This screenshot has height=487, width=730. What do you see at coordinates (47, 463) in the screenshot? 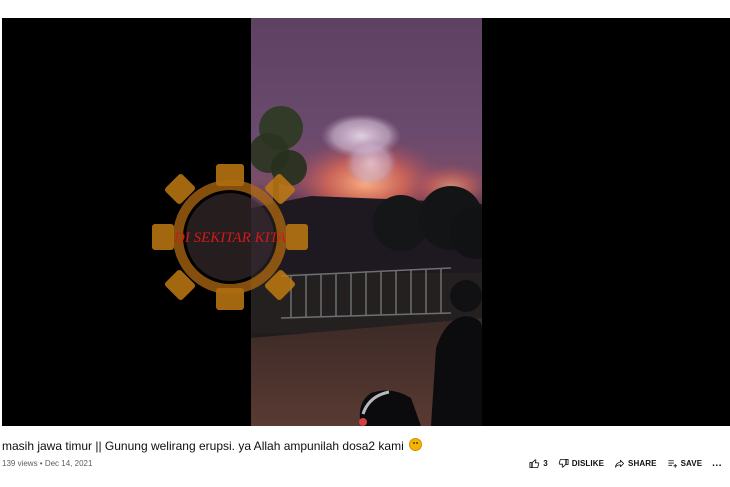
I see `video-meta: 139 views • Dec 14, 2021` at bounding box center [47, 463].